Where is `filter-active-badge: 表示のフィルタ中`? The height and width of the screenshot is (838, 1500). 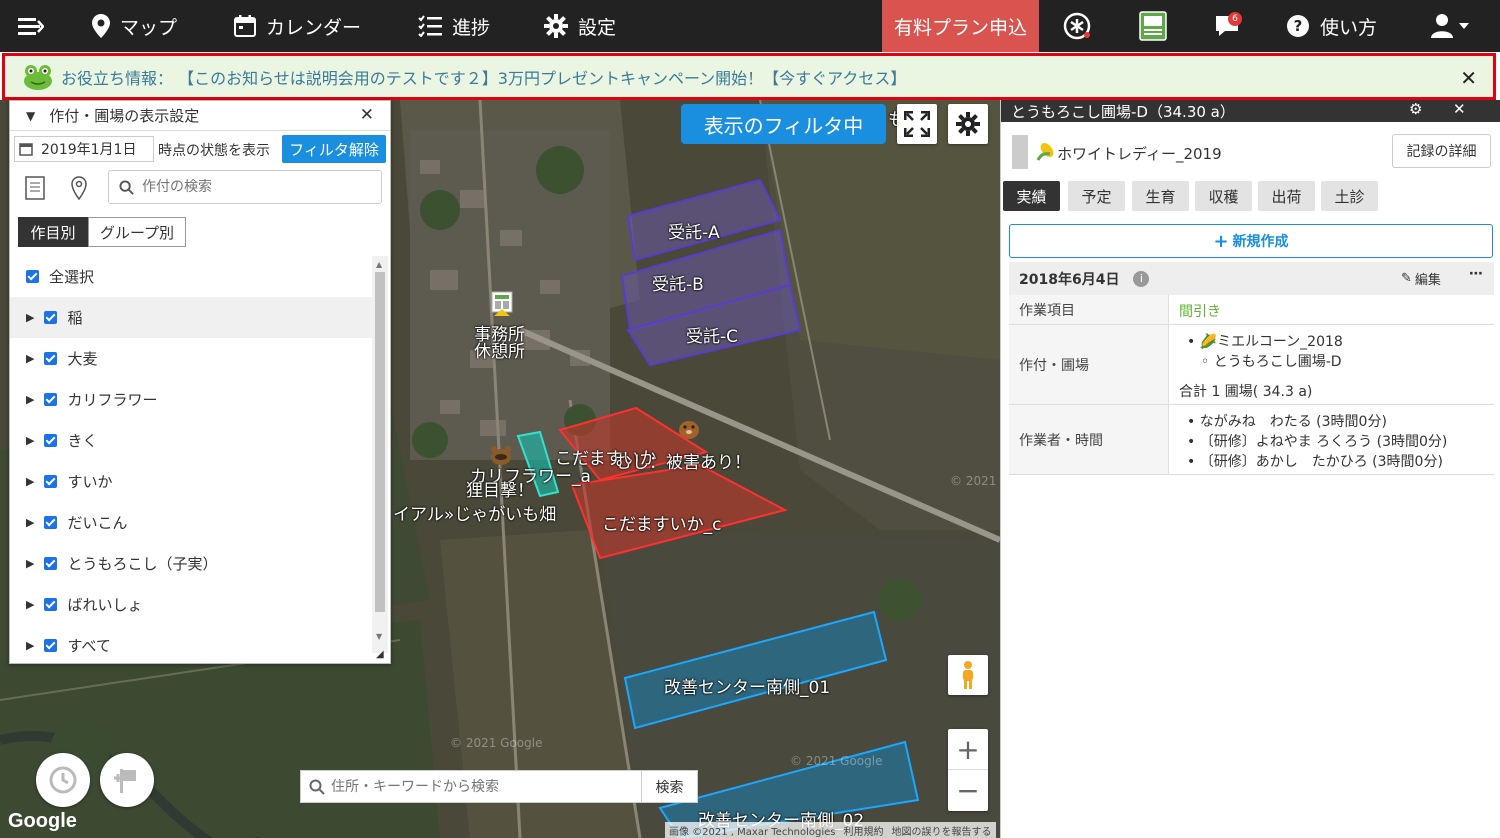 filter-active-badge: 表示のフィルタ中 is located at coordinates (783, 124).